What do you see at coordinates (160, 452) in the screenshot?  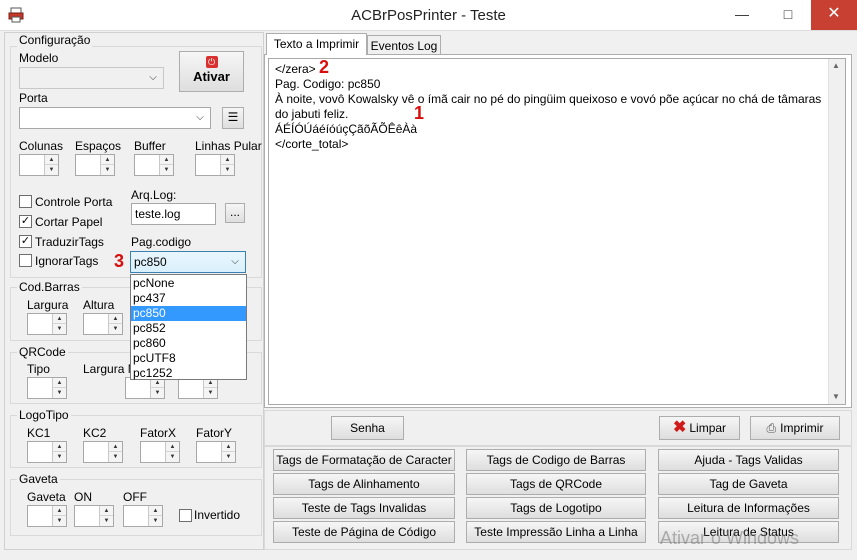 I see `fatorx-spinner: ▲ ▼` at bounding box center [160, 452].